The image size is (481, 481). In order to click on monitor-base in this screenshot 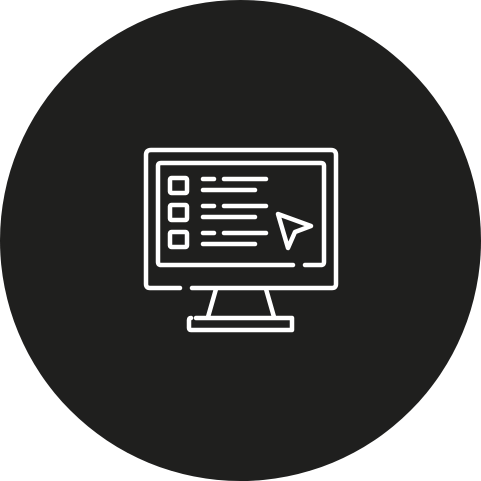, I will do `click(240, 324)`.